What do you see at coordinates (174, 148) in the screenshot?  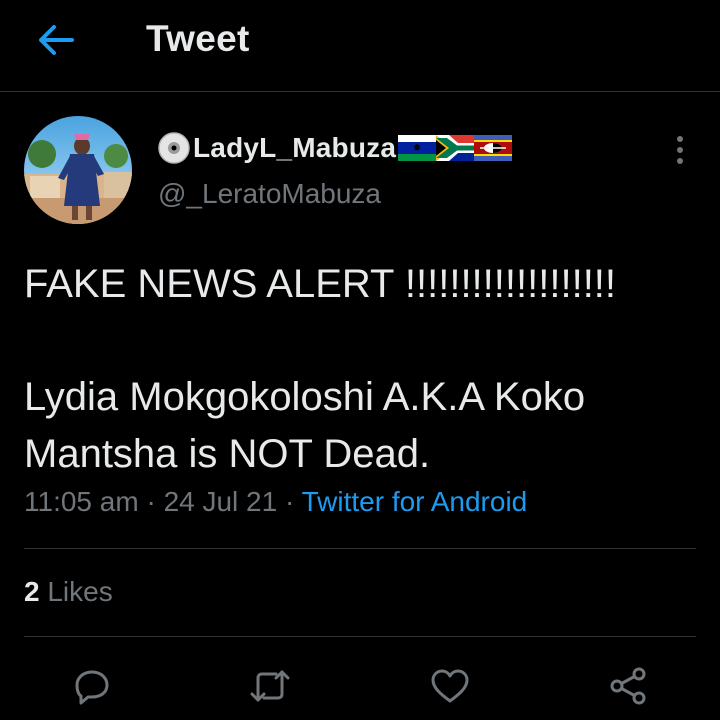 I see `cd-disc-icon` at bounding box center [174, 148].